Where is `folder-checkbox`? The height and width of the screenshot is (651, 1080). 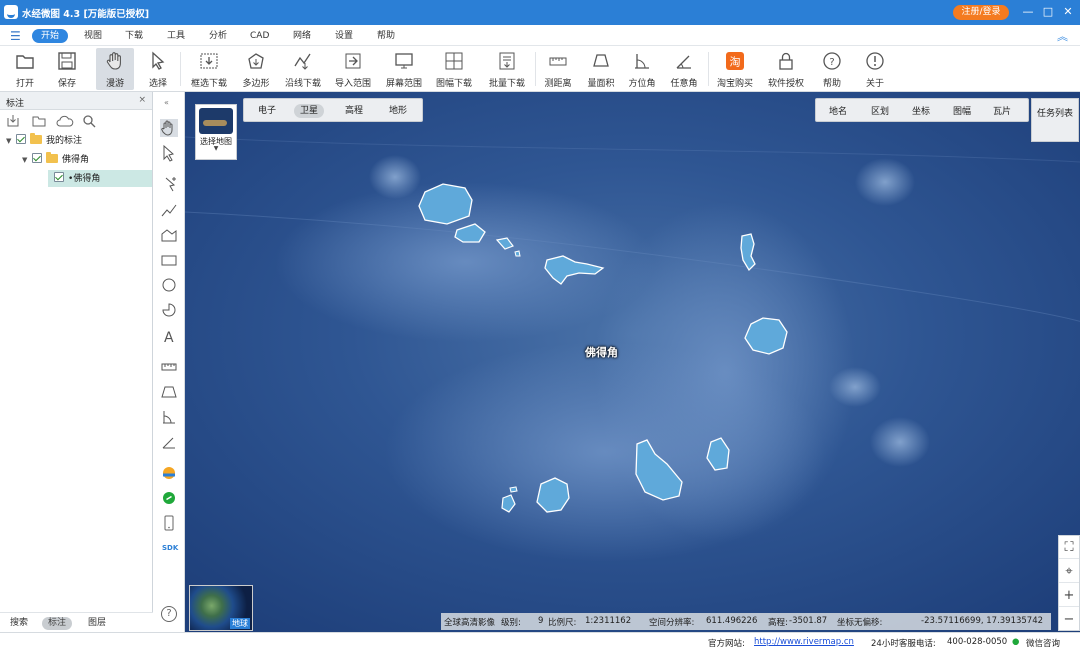
folder-checkbox is located at coordinates (37, 158).